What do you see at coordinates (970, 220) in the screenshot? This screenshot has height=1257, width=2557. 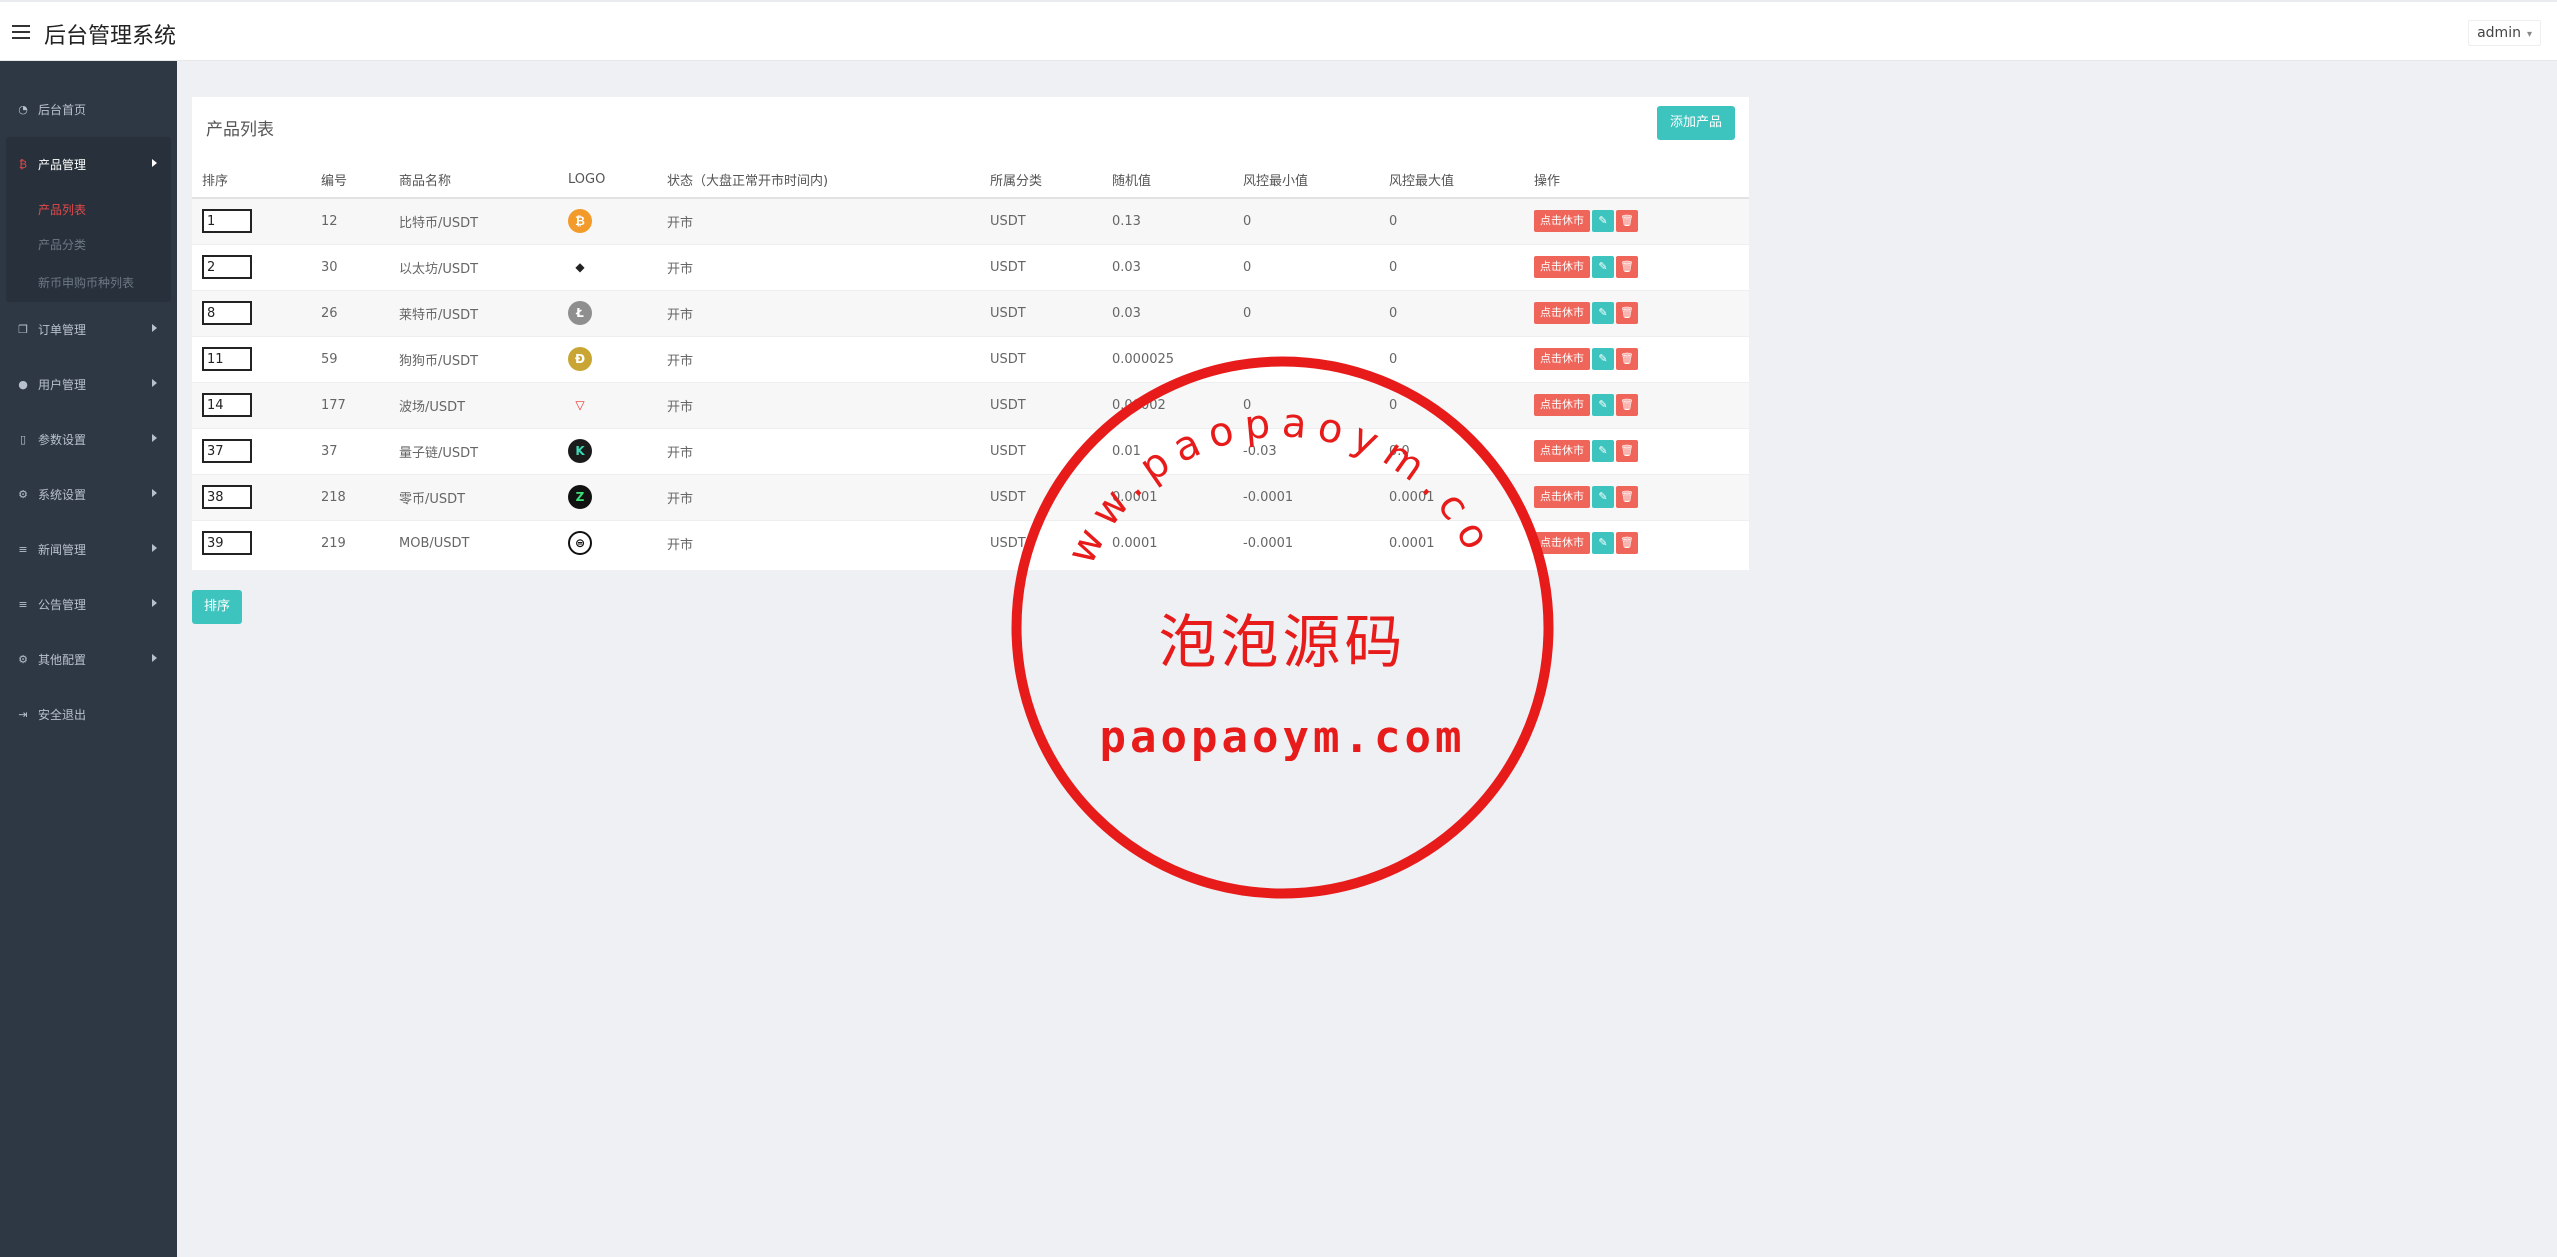 I see `table-row: 12比特币/USDT₿开市USDT0.1300点击休市✎🗑` at bounding box center [970, 220].